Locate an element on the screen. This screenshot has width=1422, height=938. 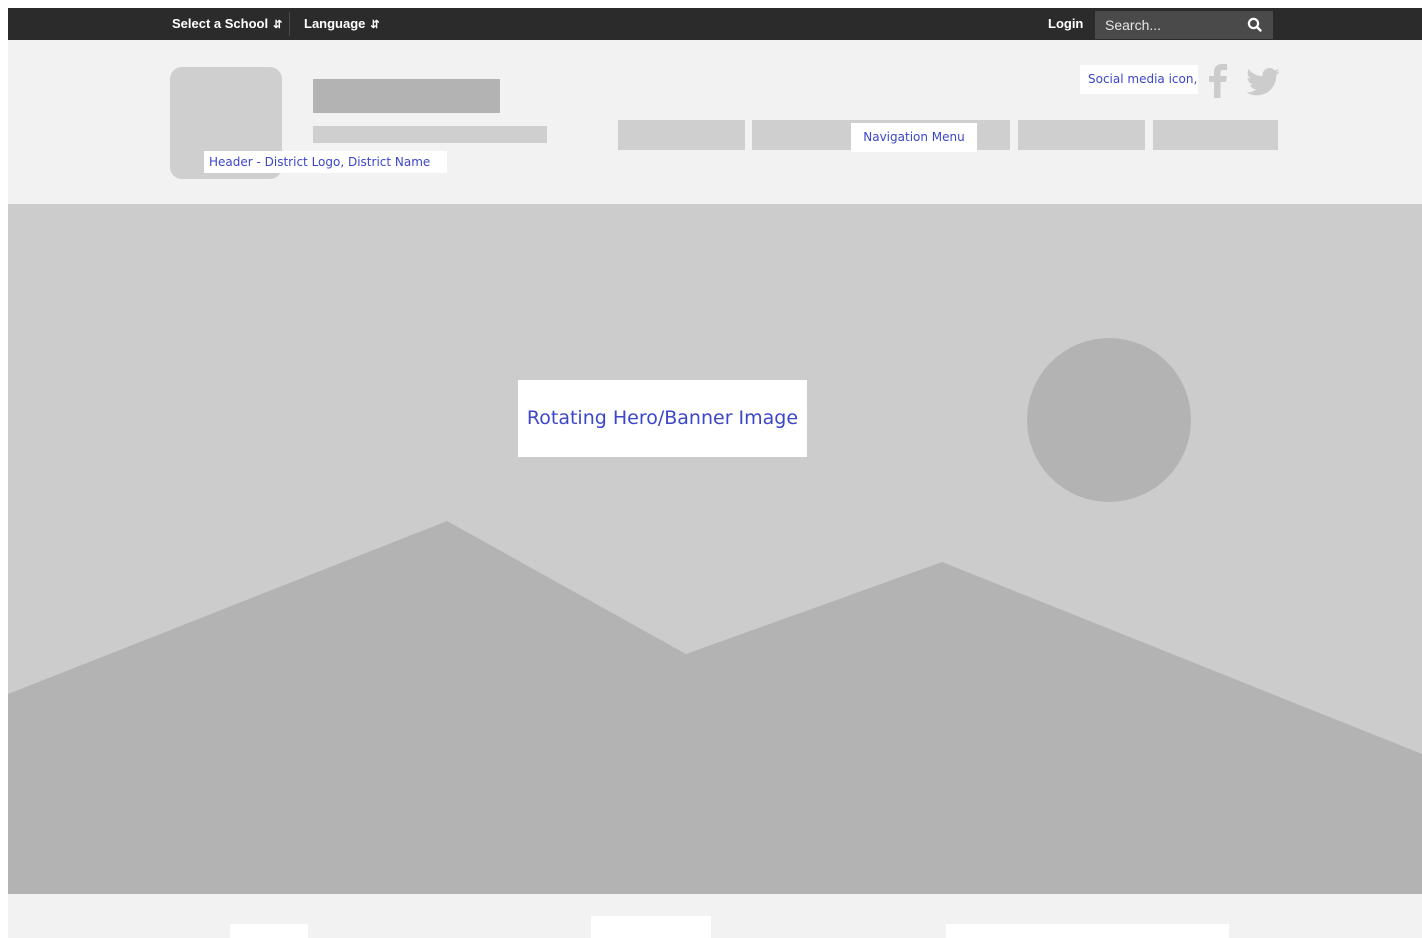
nav-menu-annotation: Navigation Menu is located at coordinates (914, 137).